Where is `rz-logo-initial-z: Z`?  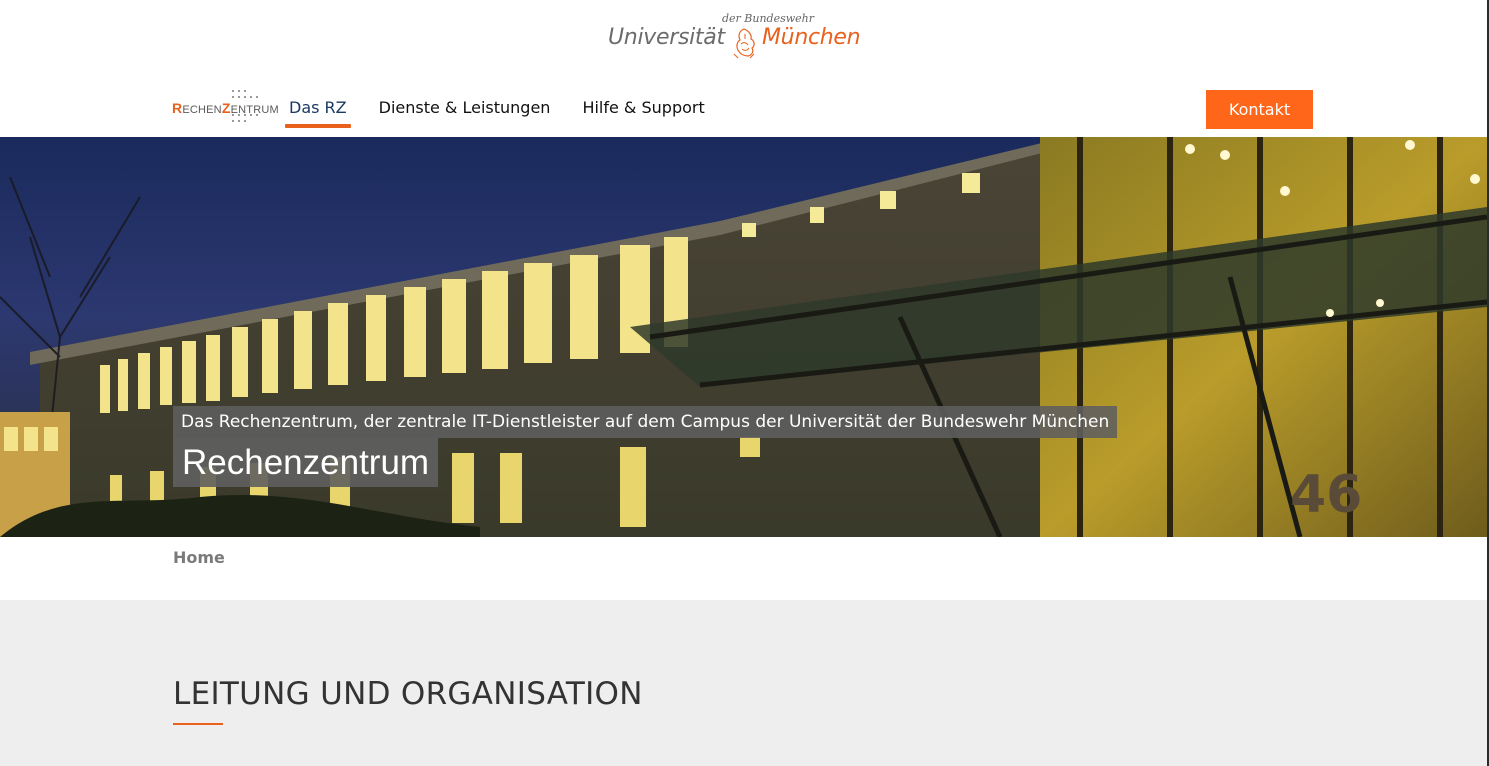
rz-logo-initial-z: Z is located at coordinates (226, 108).